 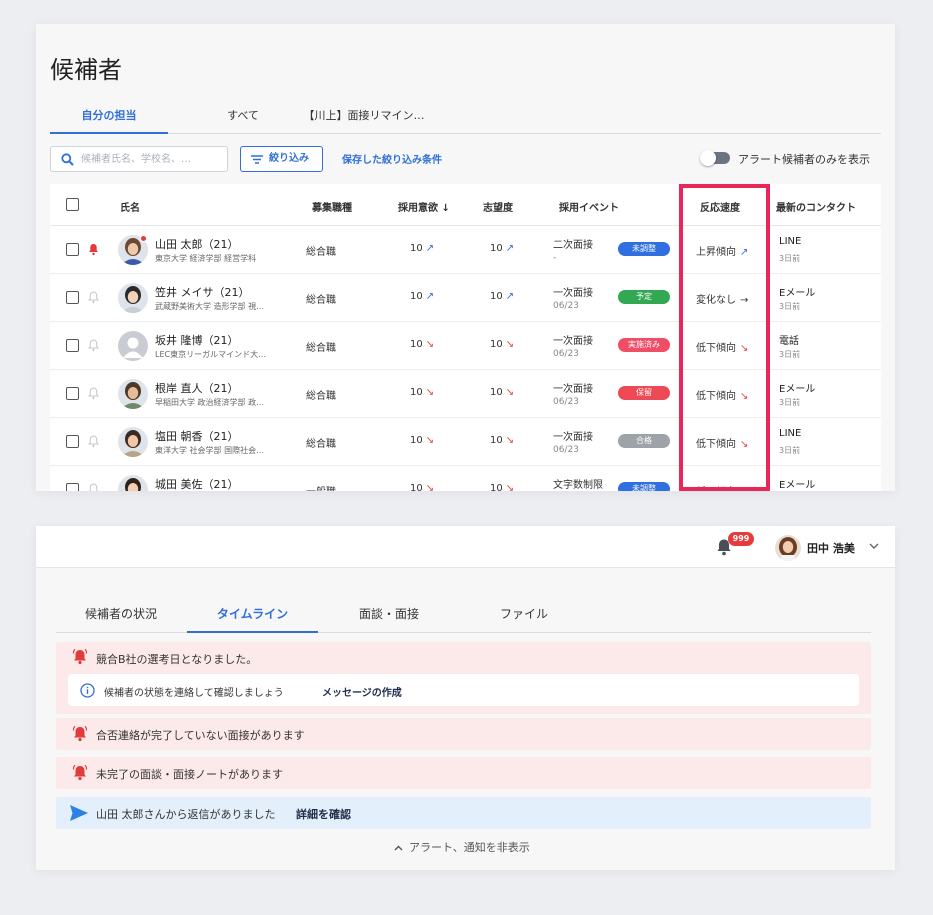 I want to click on status-badge: 未調整, so click(x=644, y=249).